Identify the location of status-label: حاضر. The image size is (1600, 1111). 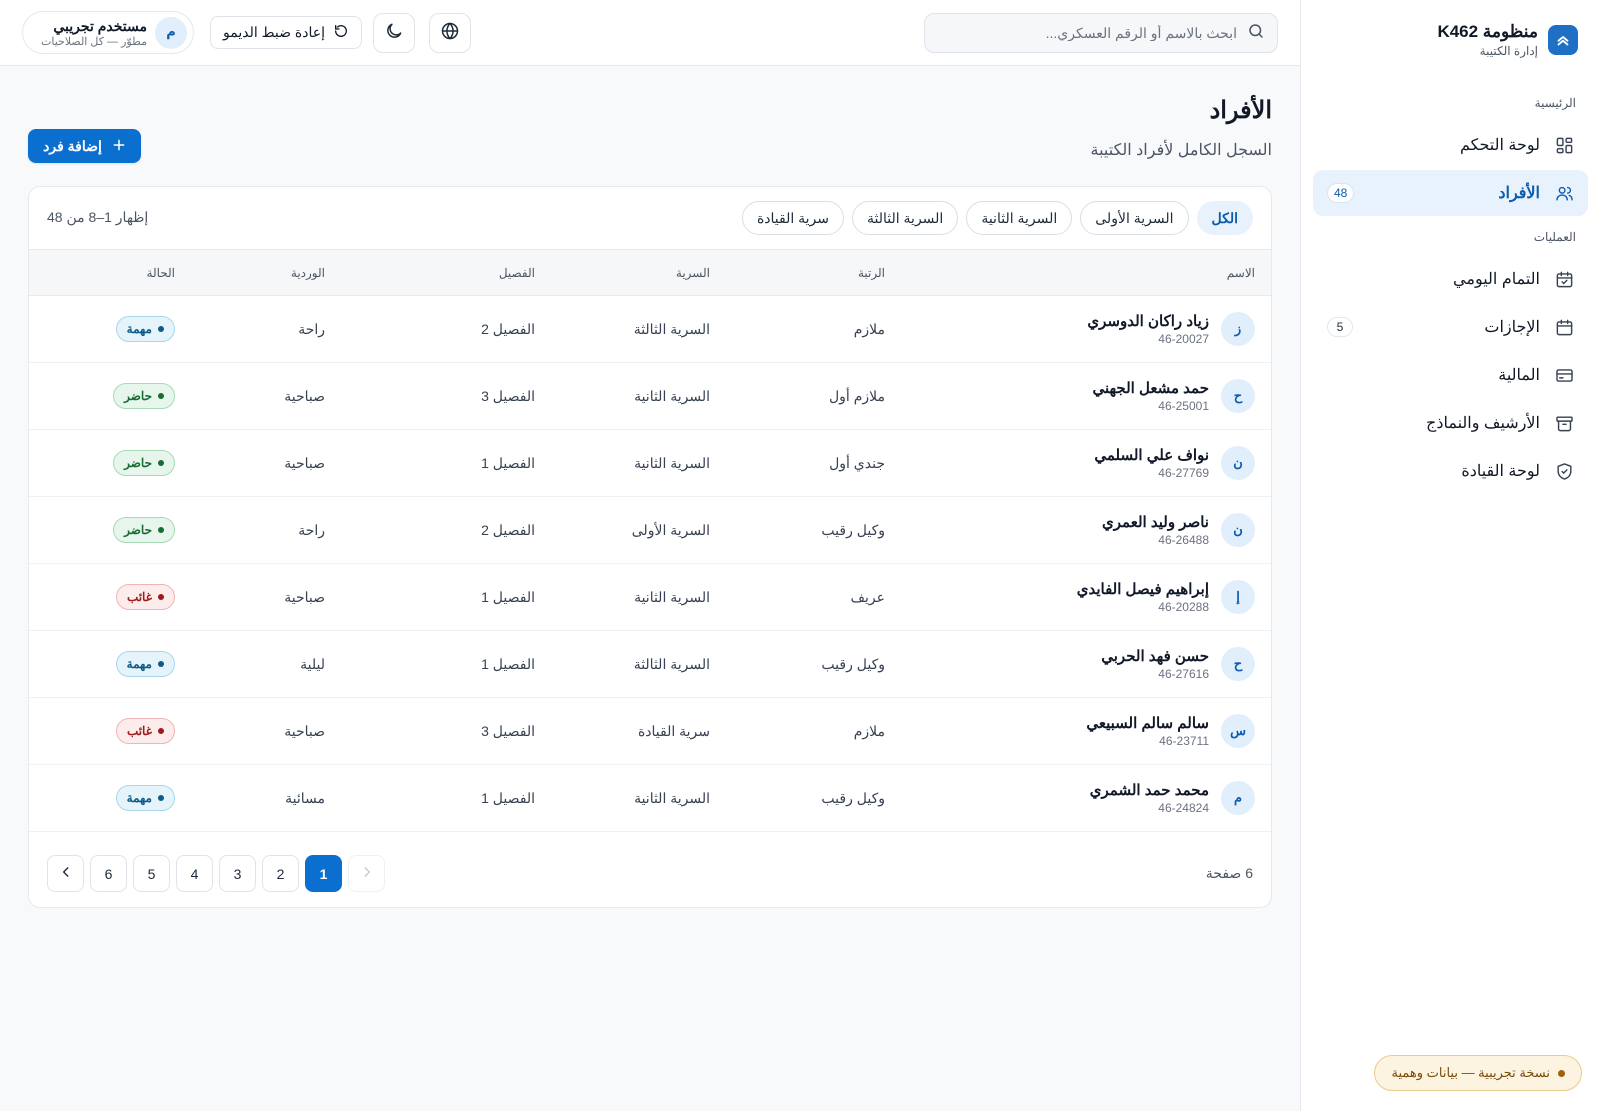
(138, 396).